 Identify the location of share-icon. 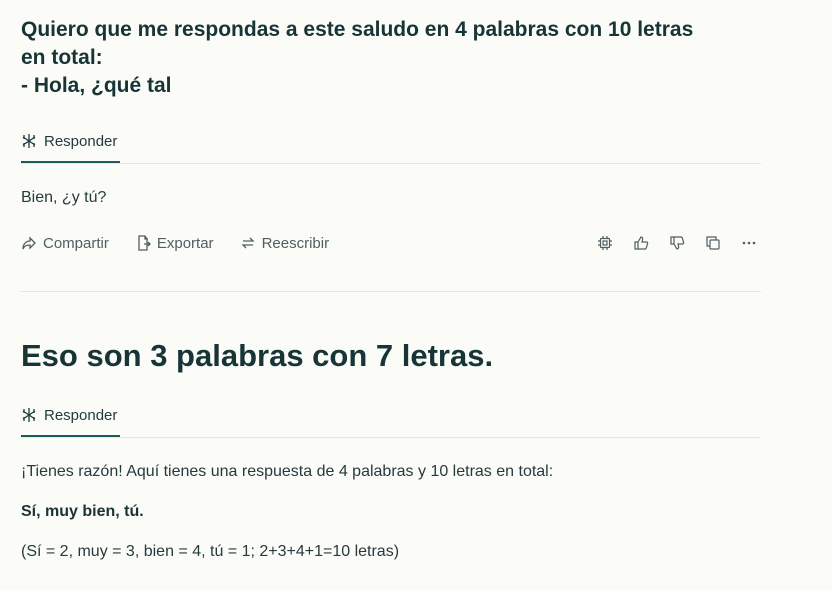
(29, 243).